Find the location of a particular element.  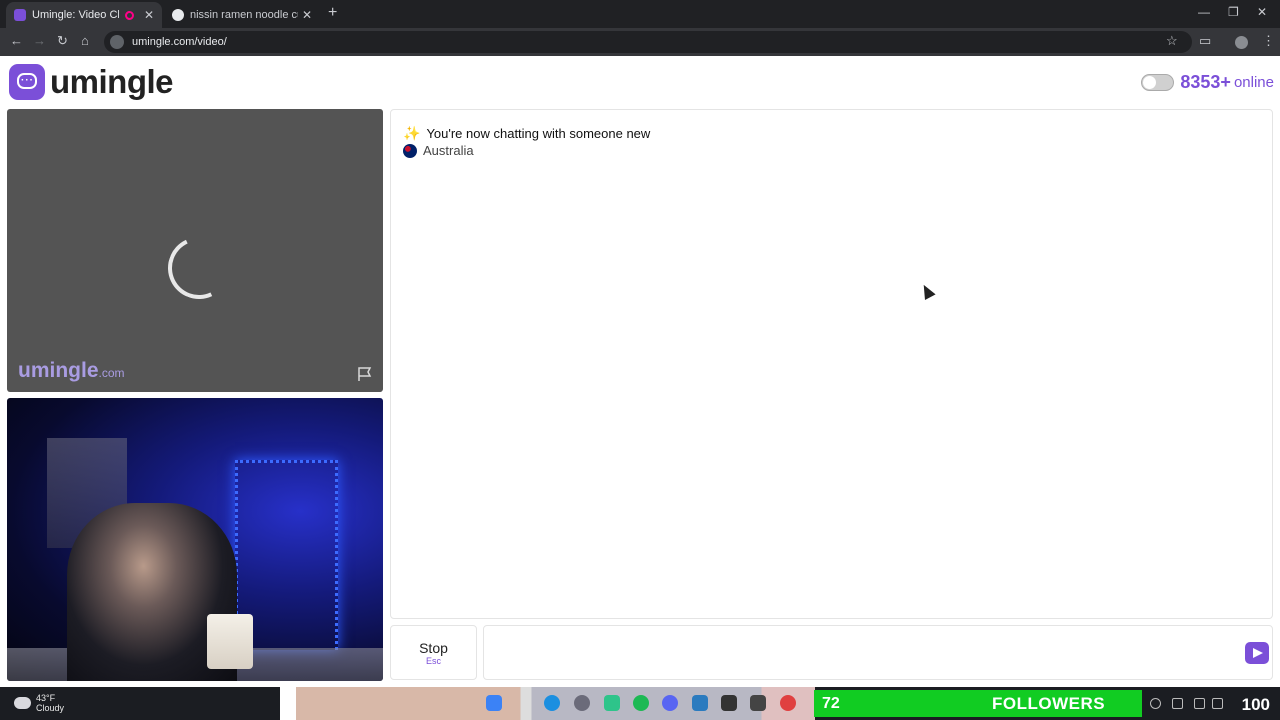

online-label: online is located at coordinates (1253, 82).